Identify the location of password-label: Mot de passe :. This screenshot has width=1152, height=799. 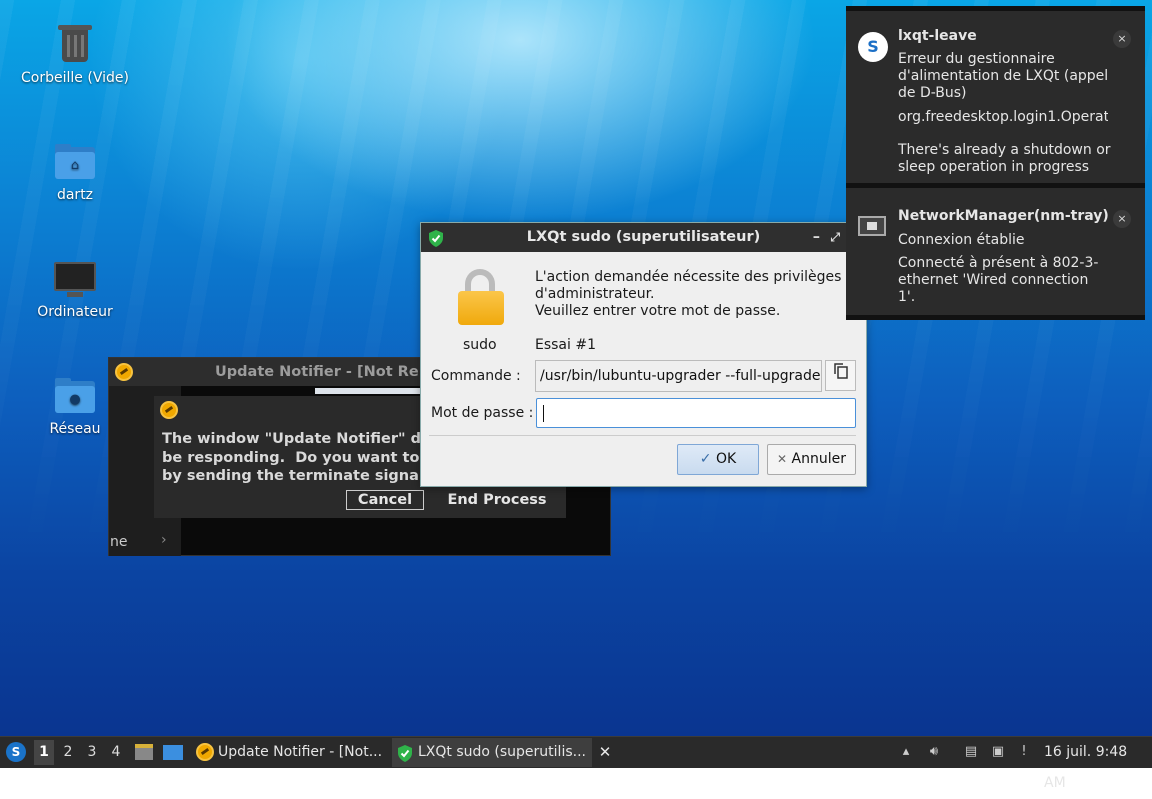
(482, 413).